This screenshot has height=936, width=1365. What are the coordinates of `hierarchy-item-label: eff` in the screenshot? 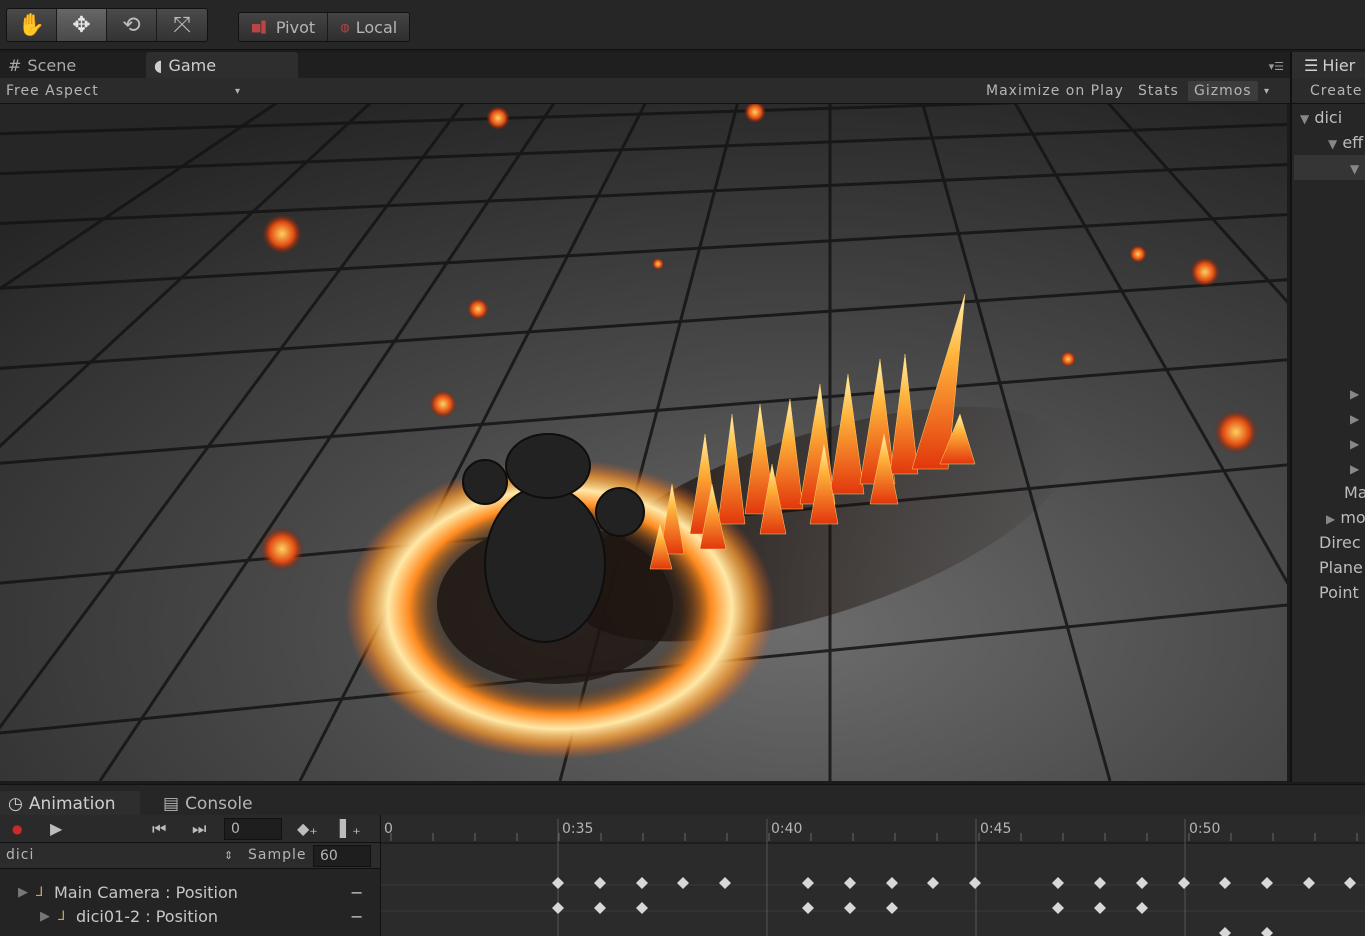 It's located at (1353, 142).